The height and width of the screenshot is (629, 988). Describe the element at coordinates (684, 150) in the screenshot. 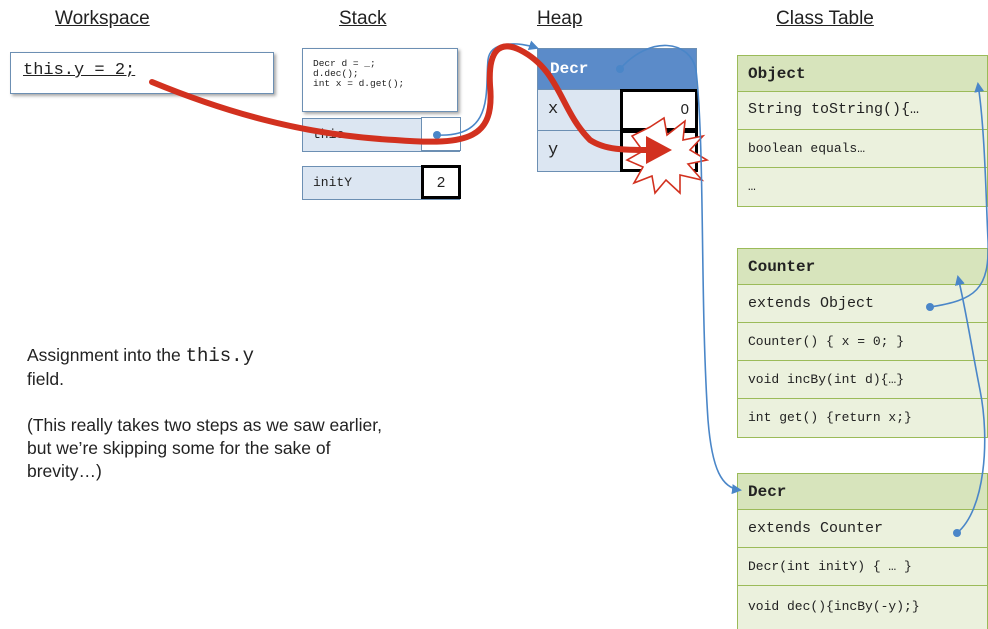

I see `heap-field-value: 2` at that location.